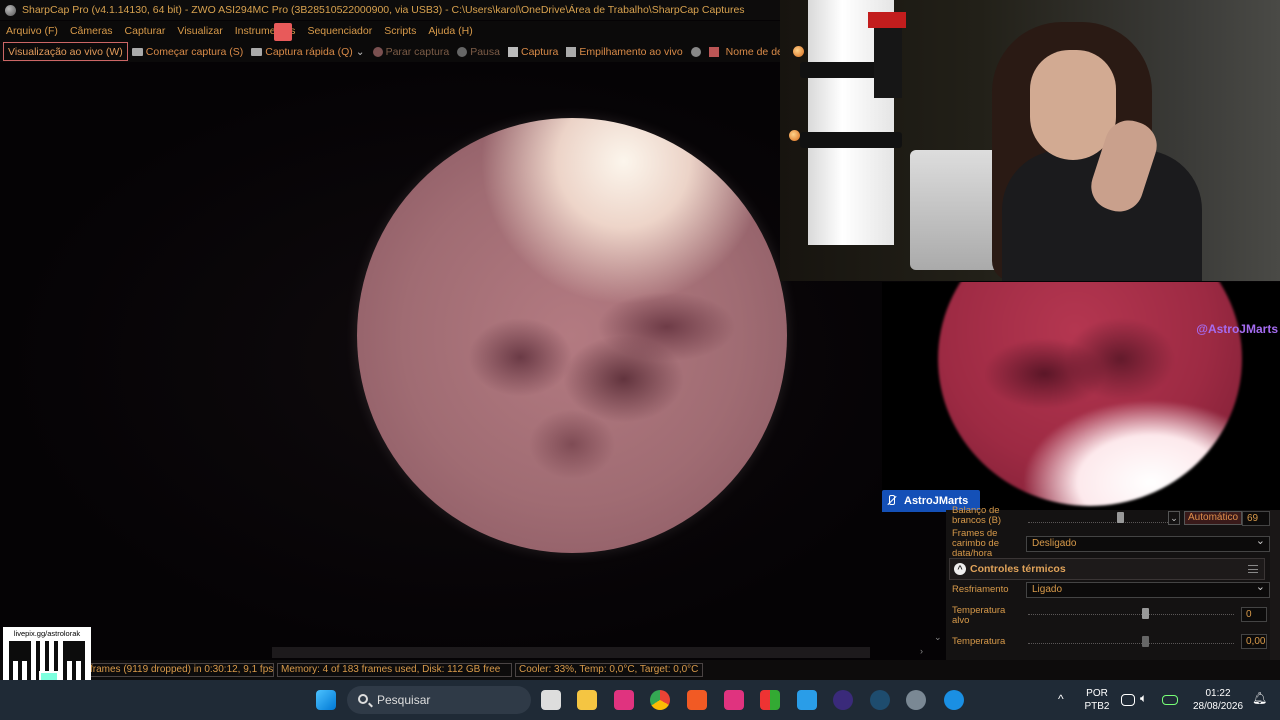 This screenshot has width=1280, height=720. Describe the element at coordinates (32, 31) in the screenshot. I see `menu-file: Arquivo (F)` at that location.